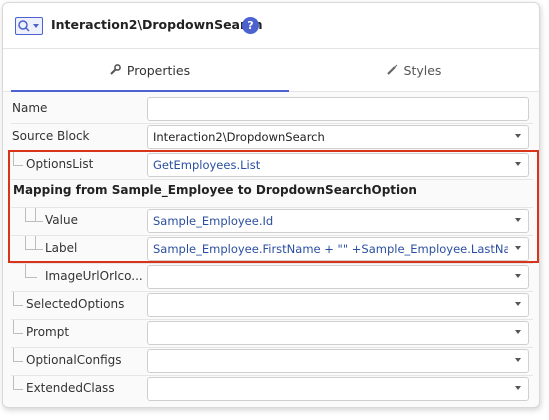 The height and width of the screenshot is (420, 549). I want to click on options-list-dropdown: GetEmployees.List, so click(338, 165).